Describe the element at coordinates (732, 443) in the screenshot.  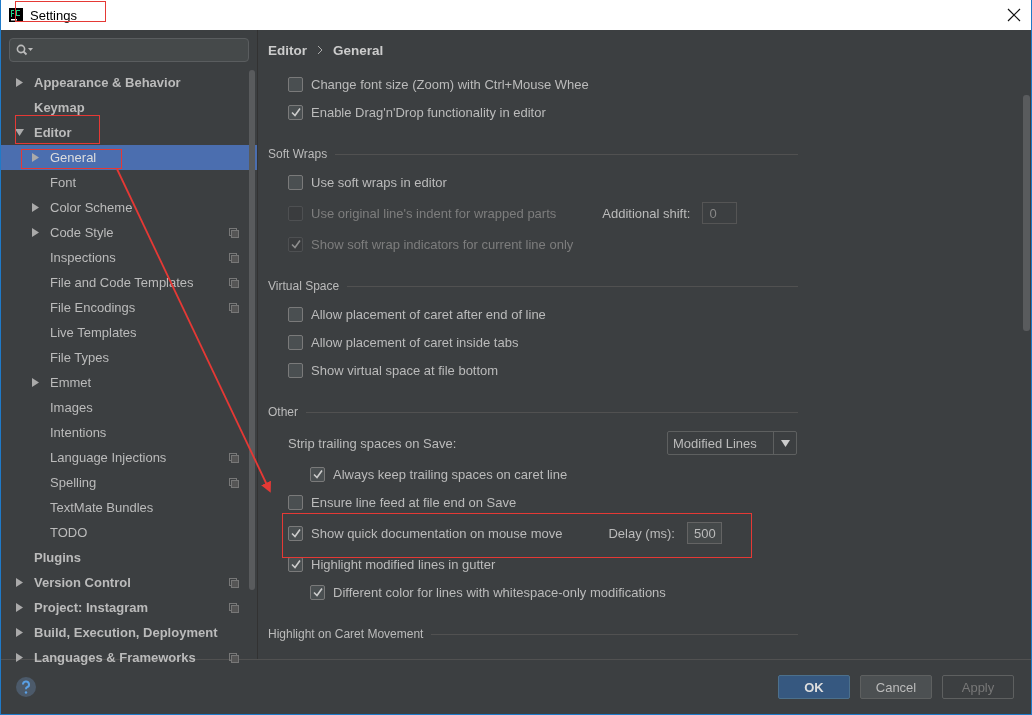
I see `dropdown: Modified Lines` at that location.